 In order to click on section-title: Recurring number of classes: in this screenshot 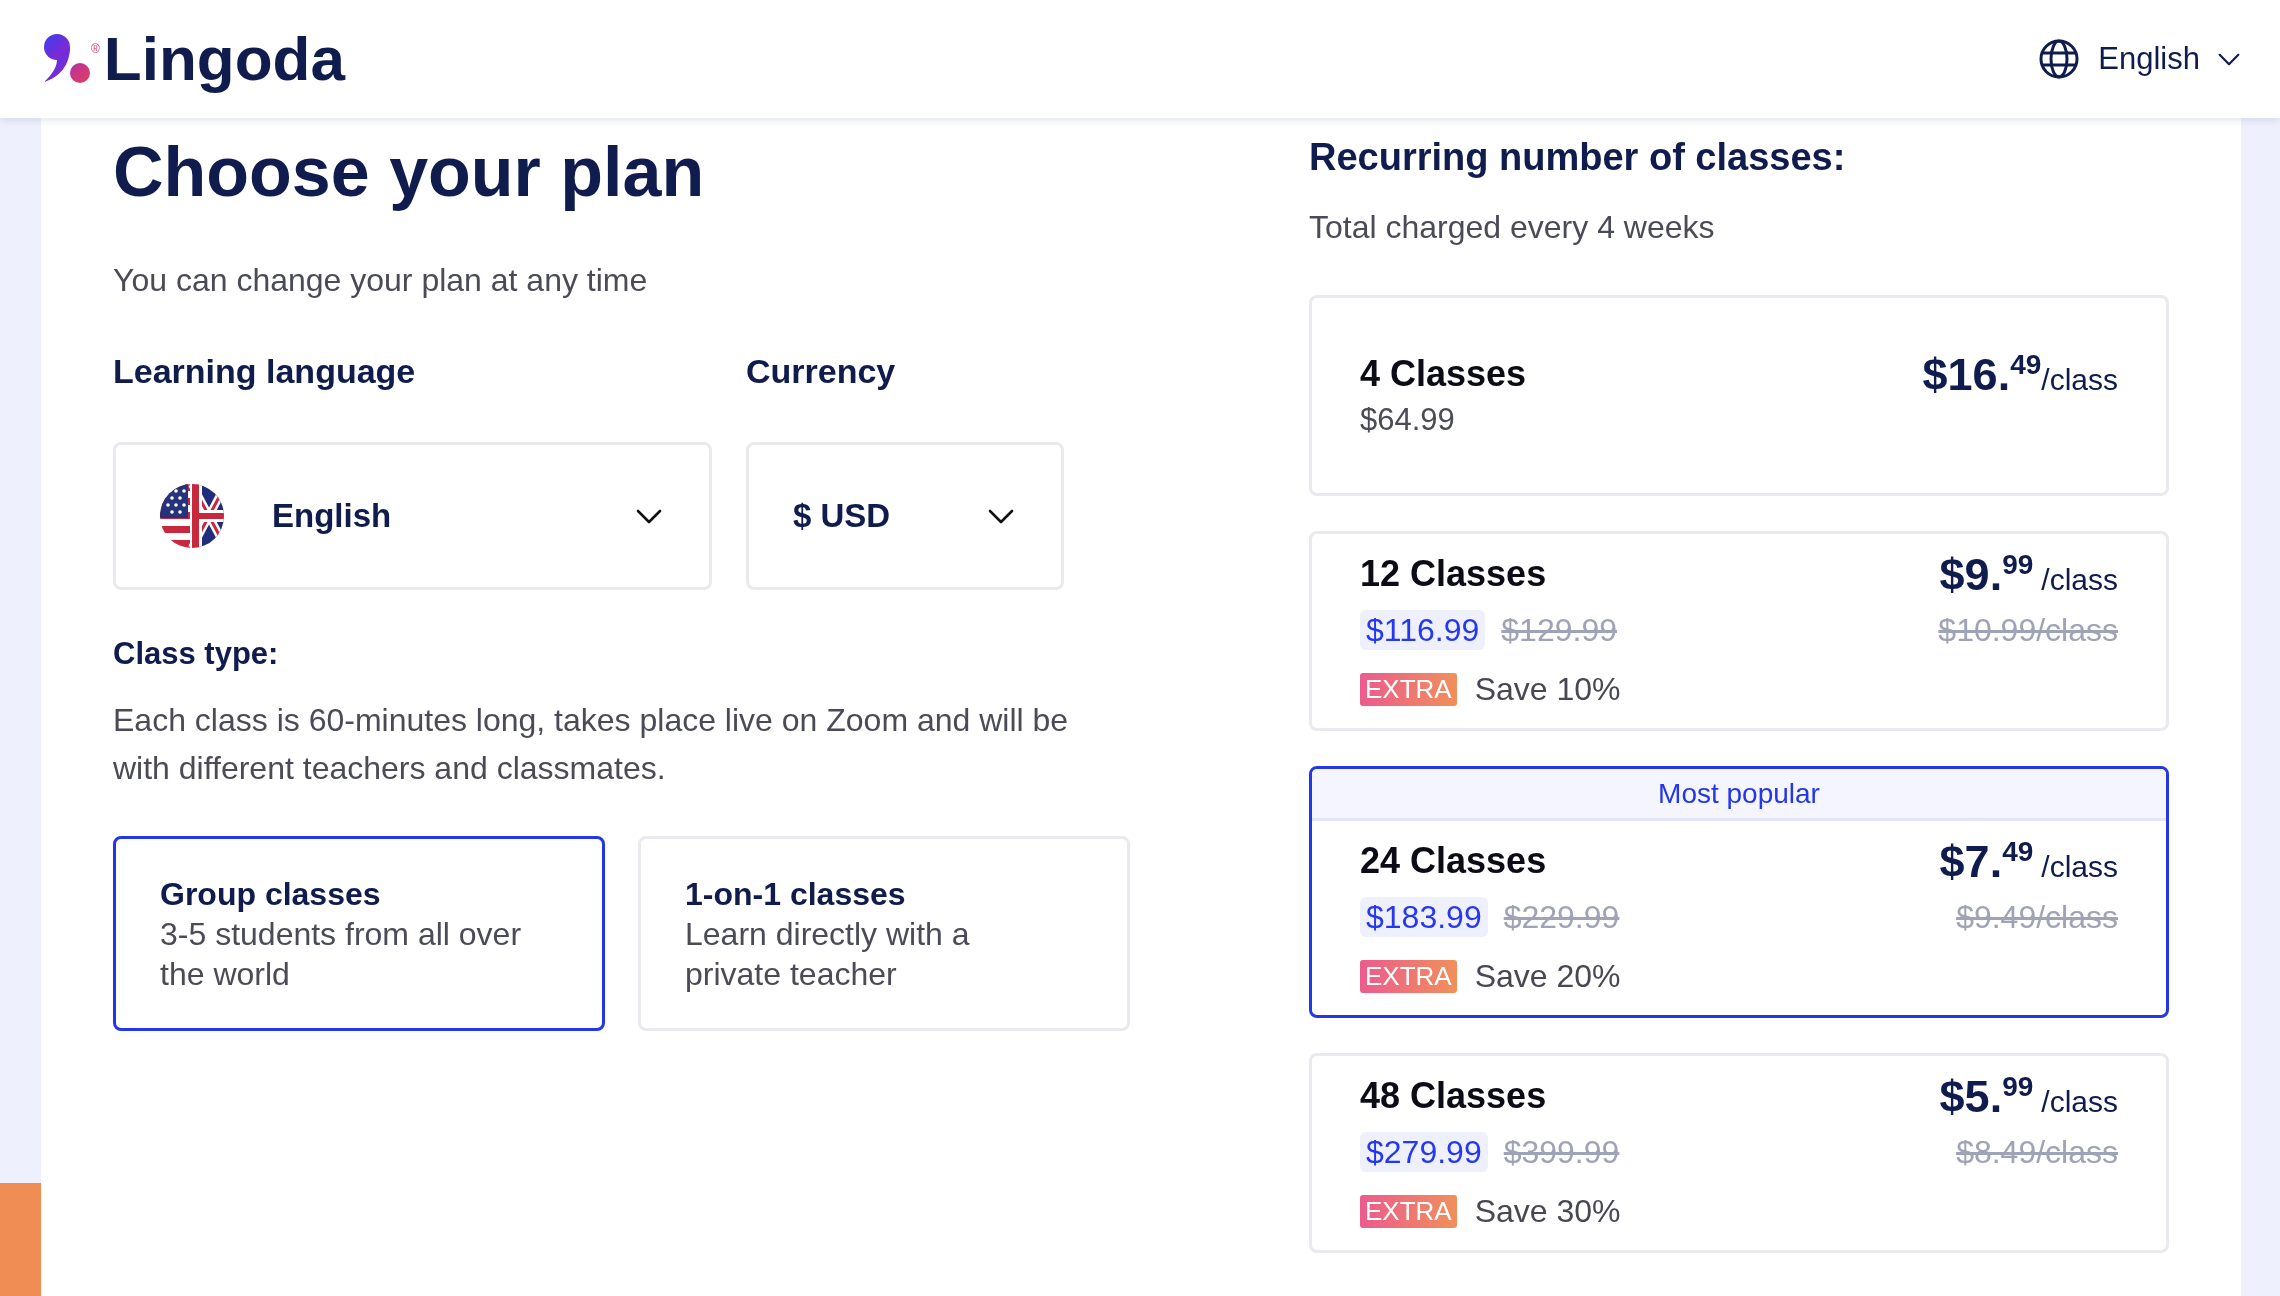, I will do `click(1578, 157)`.